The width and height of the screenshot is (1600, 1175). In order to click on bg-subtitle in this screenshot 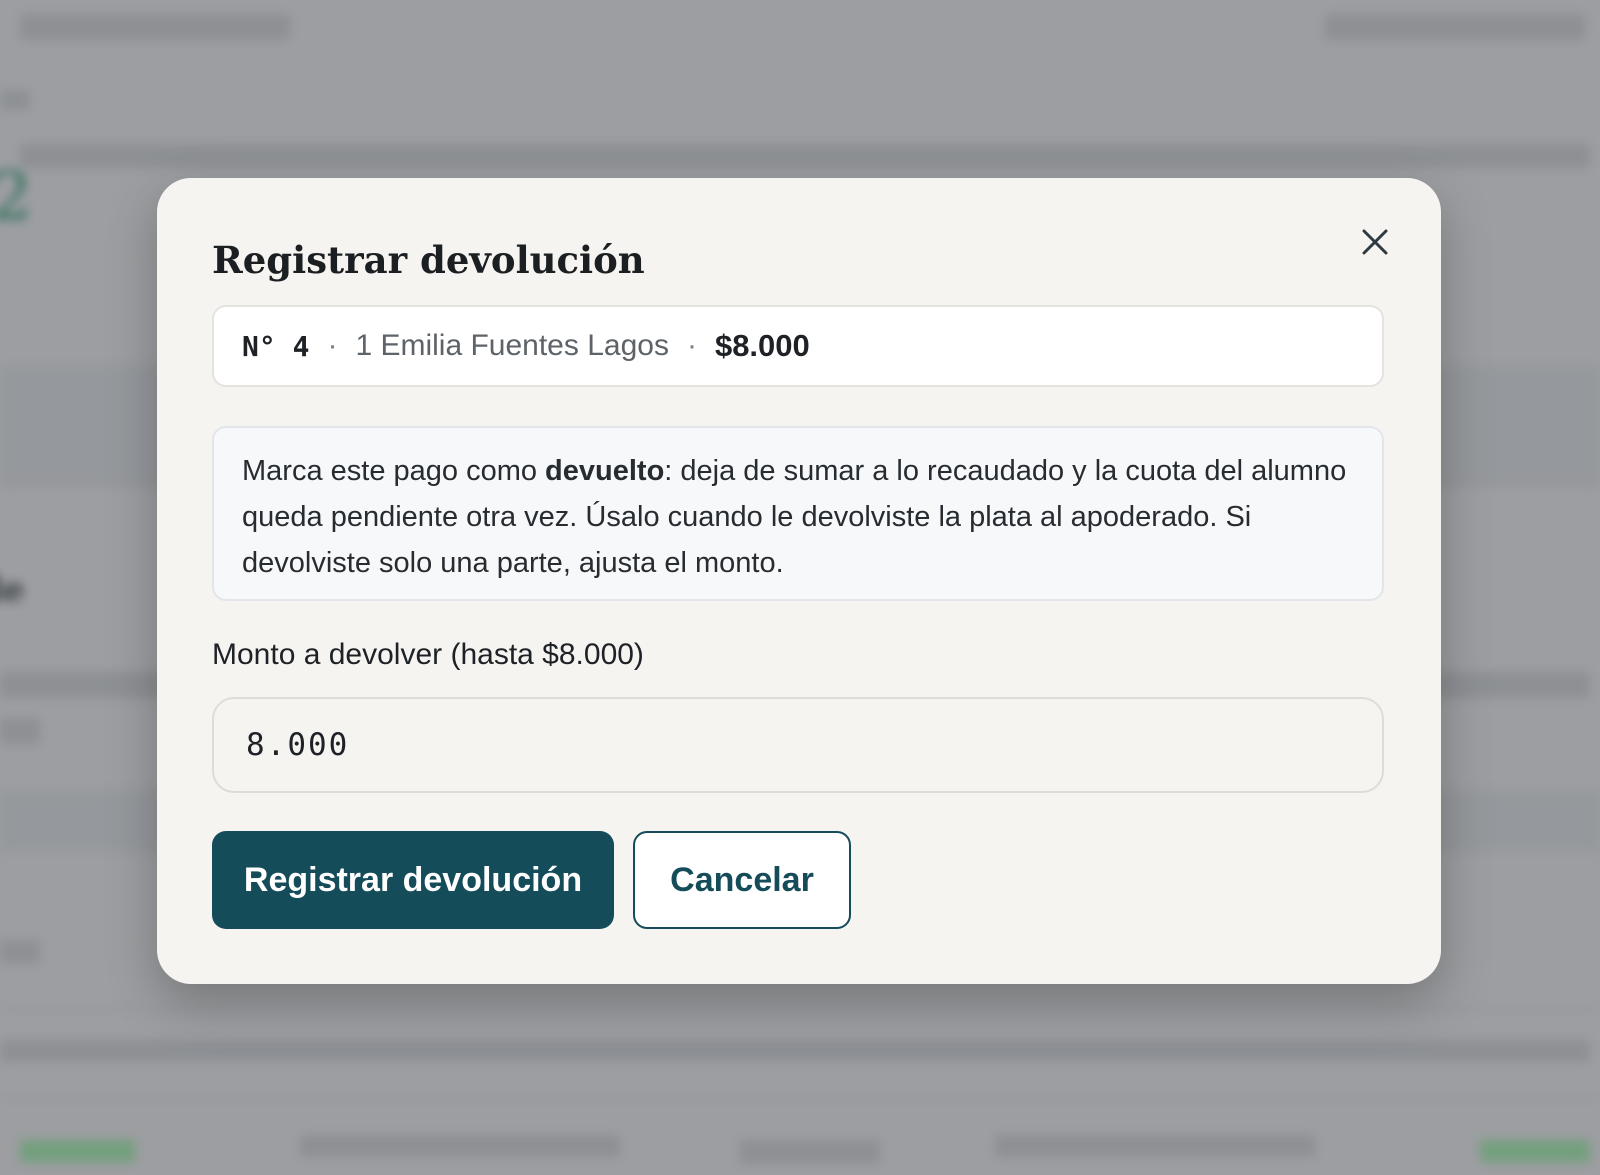, I will do `click(805, 156)`.